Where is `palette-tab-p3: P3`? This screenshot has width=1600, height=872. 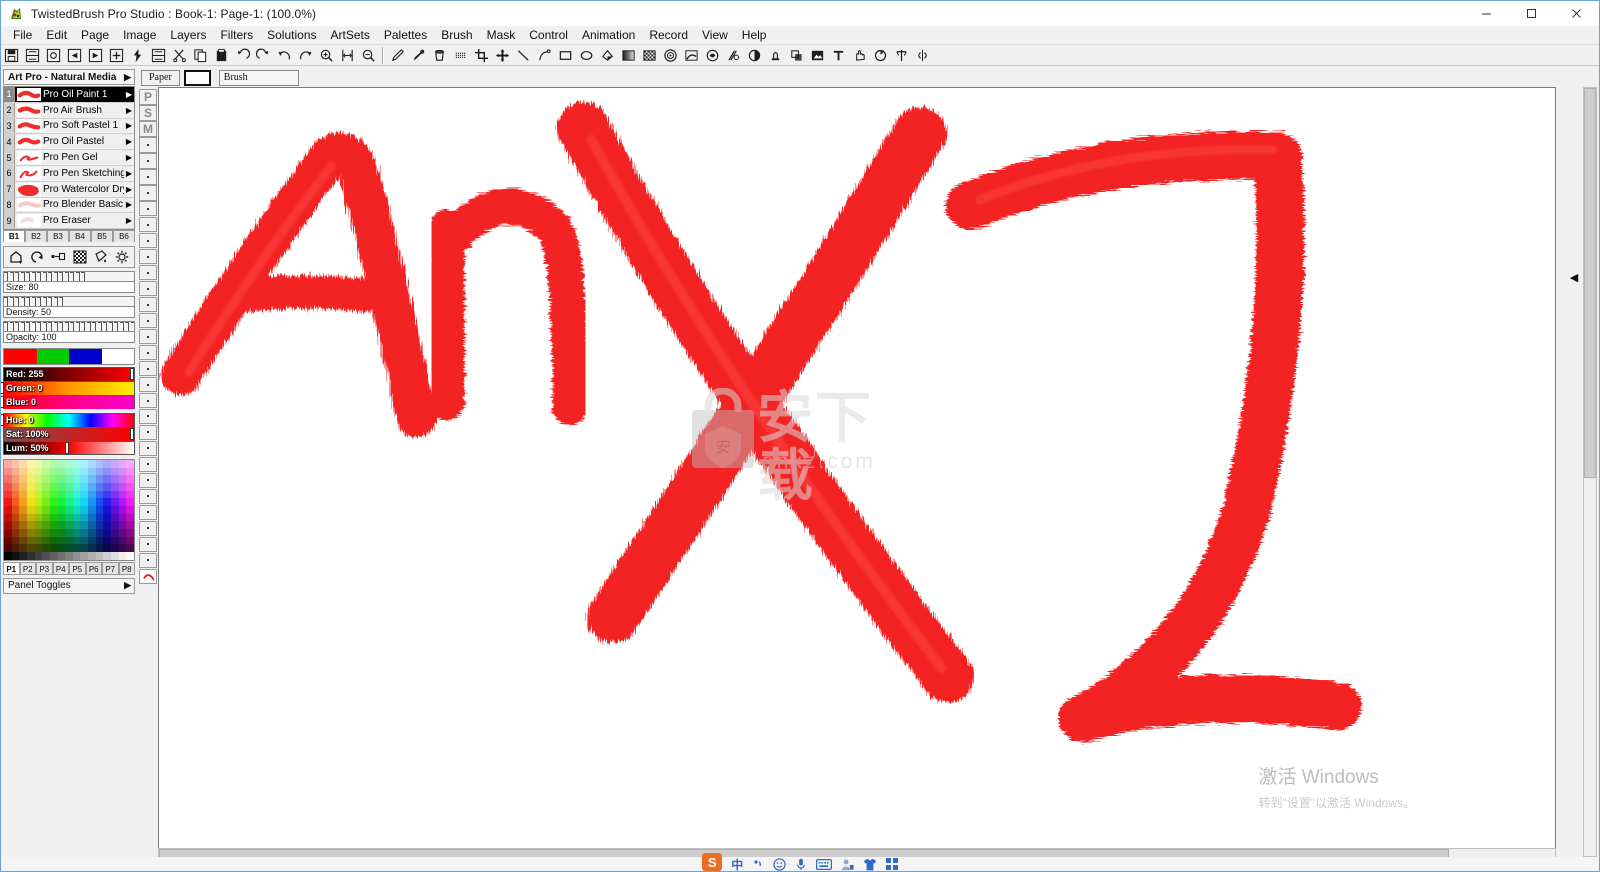 palette-tab-p3: P3 is located at coordinates (44, 568).